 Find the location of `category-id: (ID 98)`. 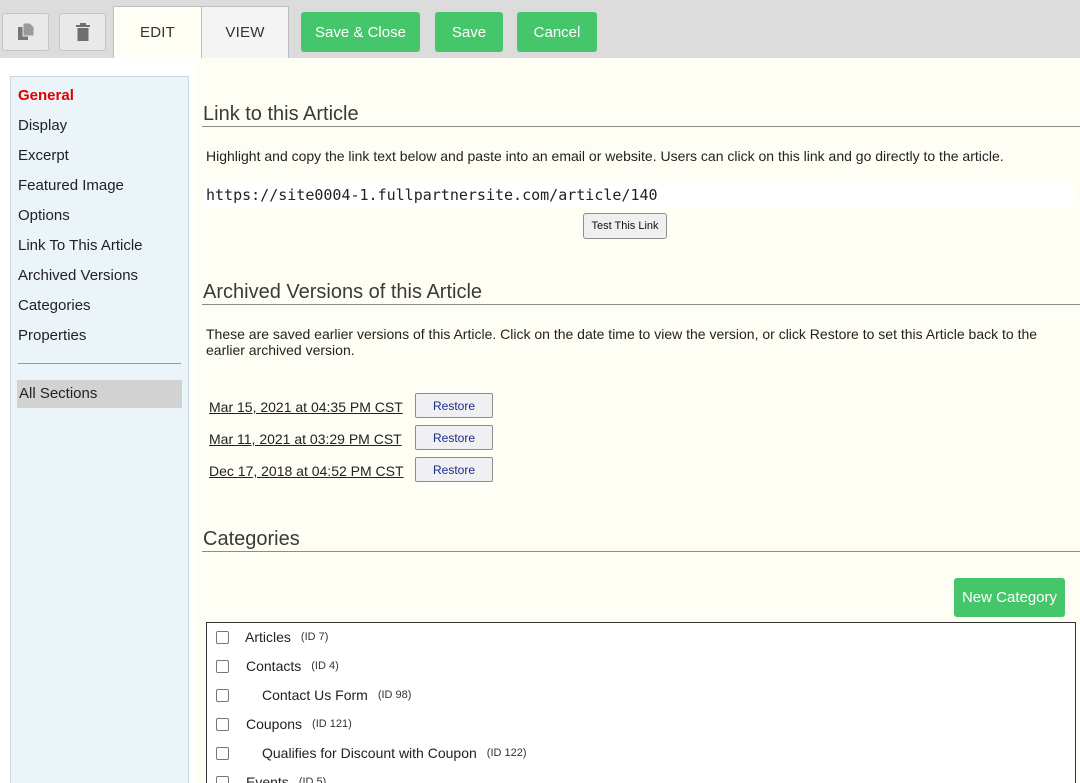

category-id: (ID 98) is located at coordinates (394, 695).